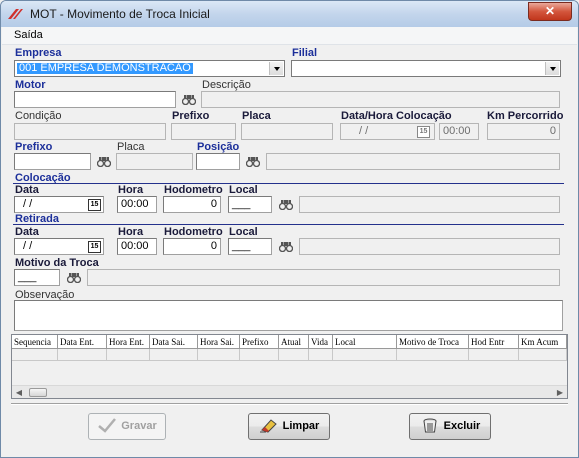  I want to click on excluir-button: Excluir, so click(450, 426).